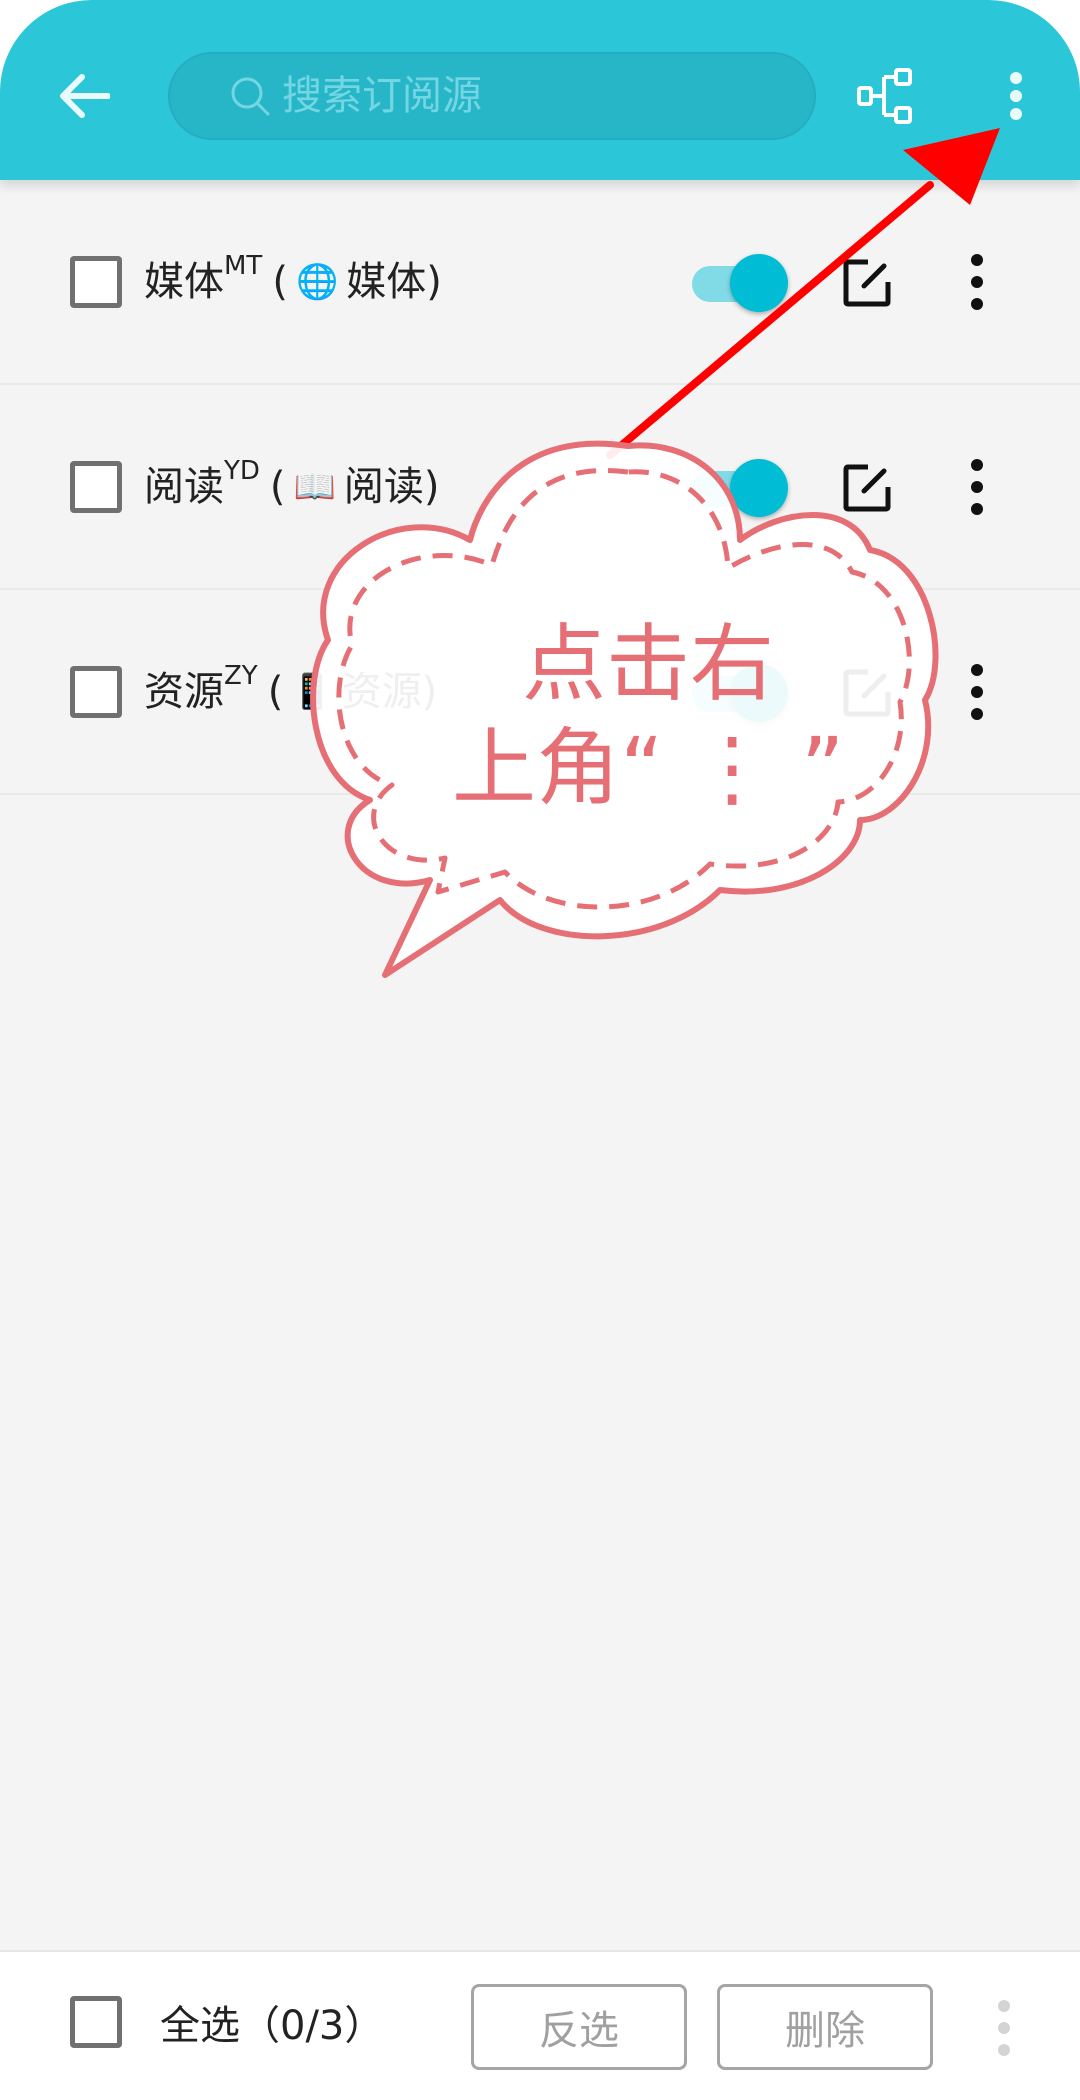  I want to click on group-icon, so click(884, 96).